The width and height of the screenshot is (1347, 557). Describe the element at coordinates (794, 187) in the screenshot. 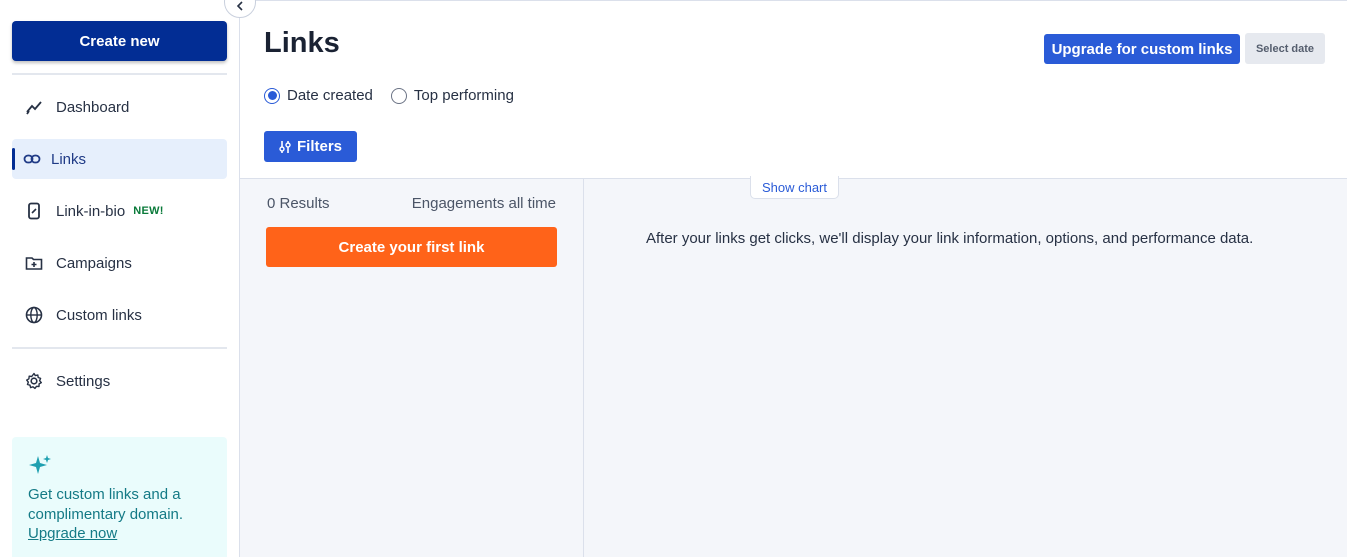

I see `show-chart-button: Show chart` at that location.